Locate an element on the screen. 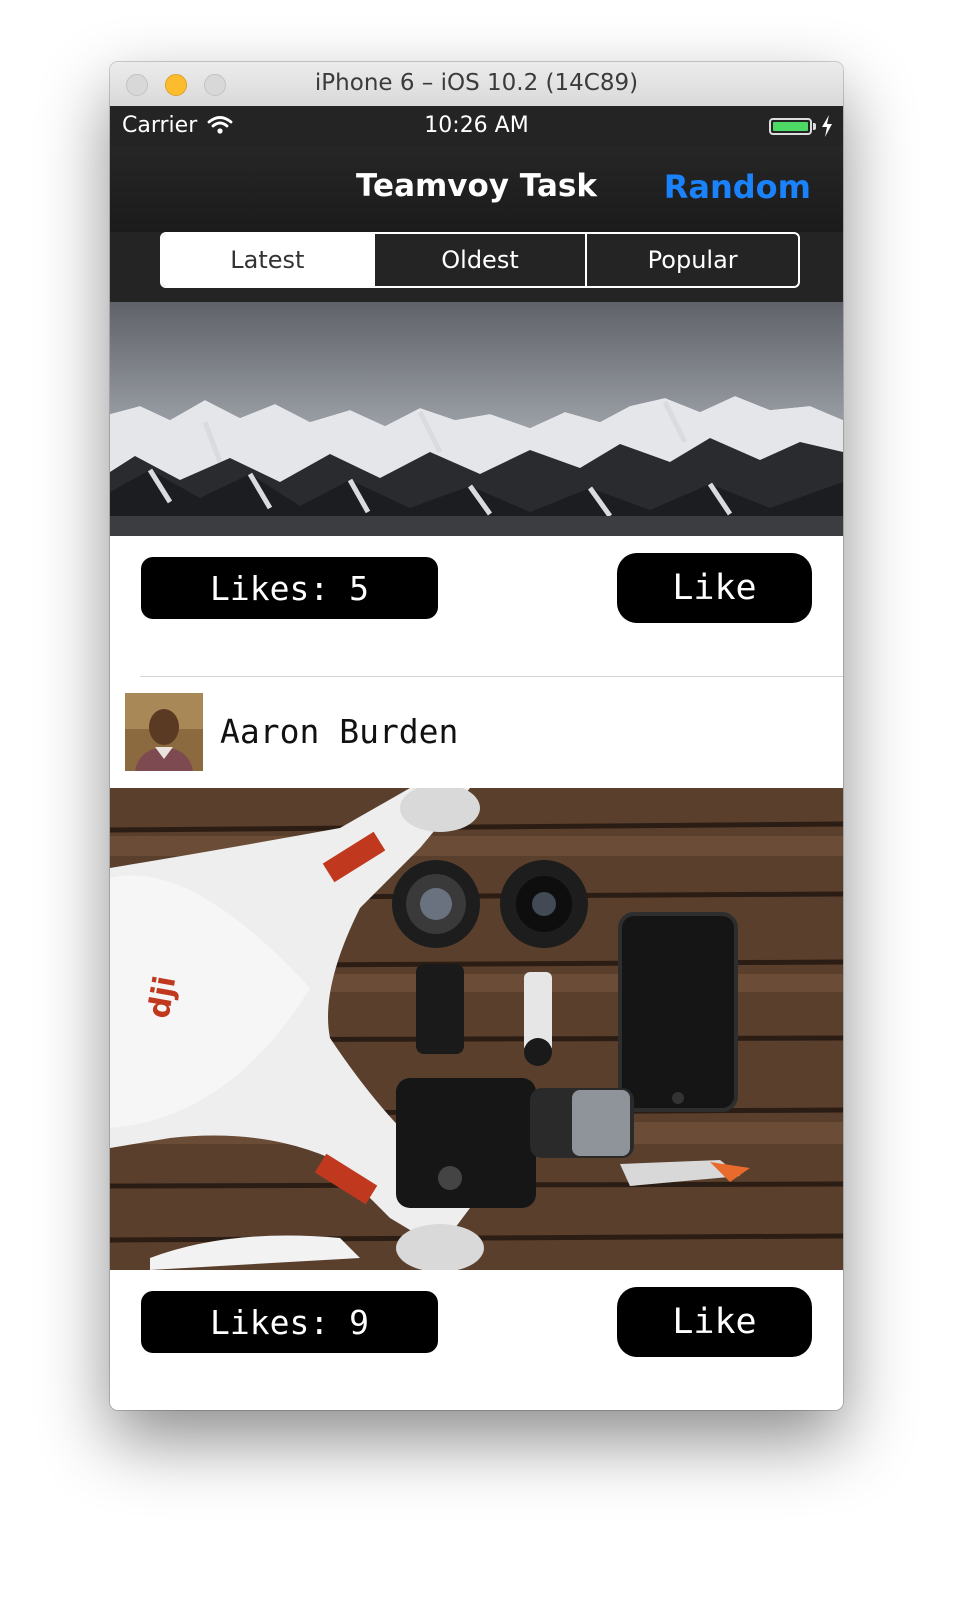 The height and width of the screenshot is (1602, 974). author-name: Aaron Burden is located at coordinates (339, 731).